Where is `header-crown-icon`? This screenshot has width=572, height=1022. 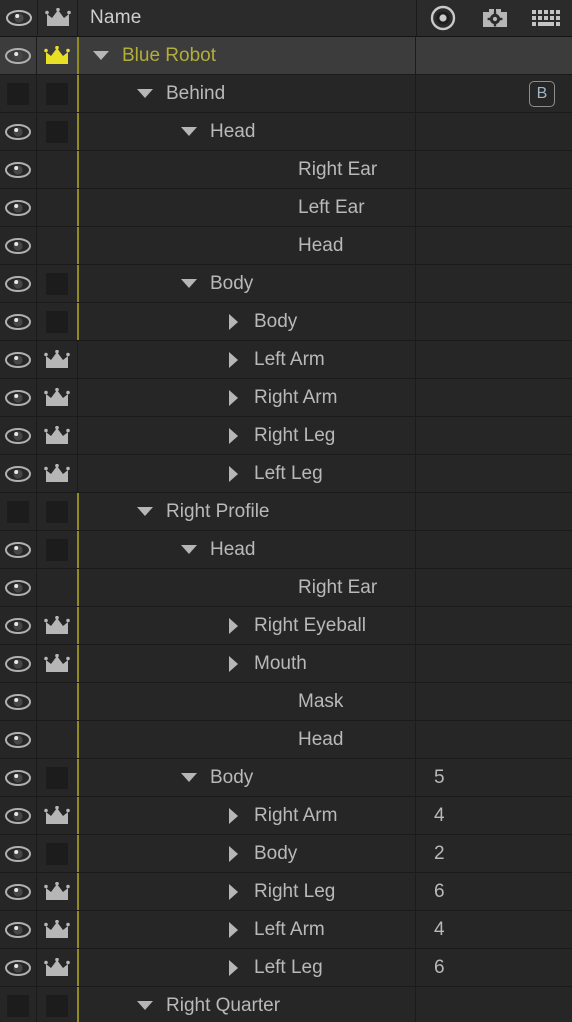
header-crown-icon is located at coordinates (57, 18).